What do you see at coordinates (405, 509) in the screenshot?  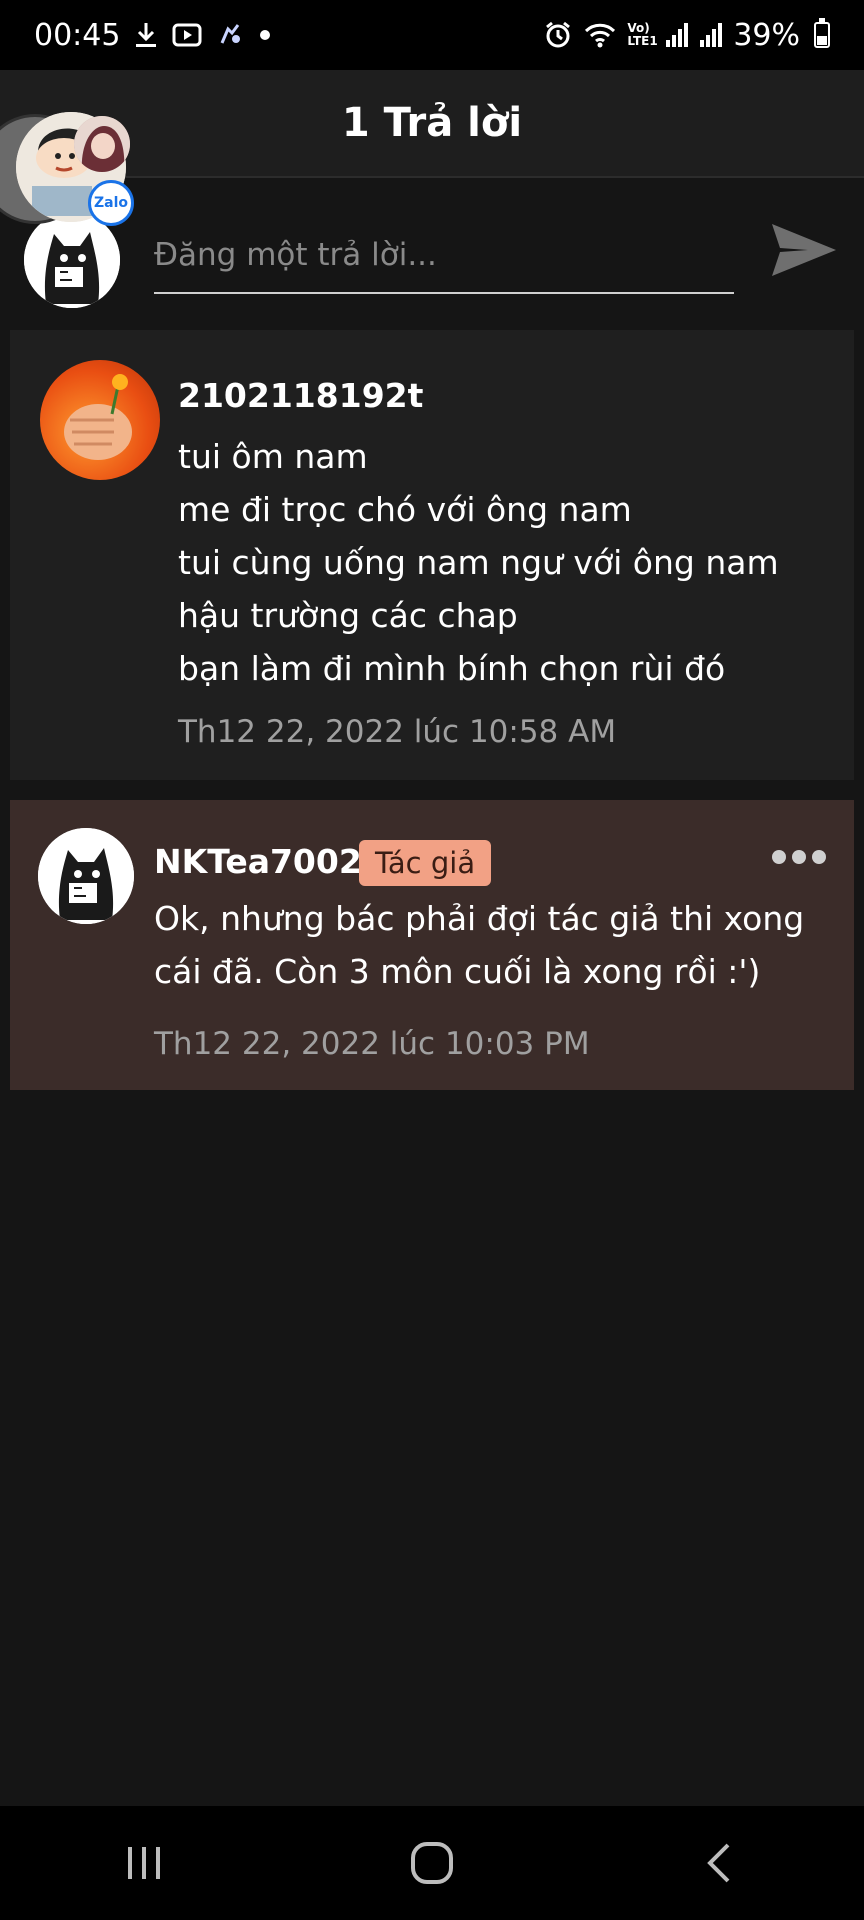 I see `comment-line: me đi trọc chó với ông nam` at bounding box center [405, 509].